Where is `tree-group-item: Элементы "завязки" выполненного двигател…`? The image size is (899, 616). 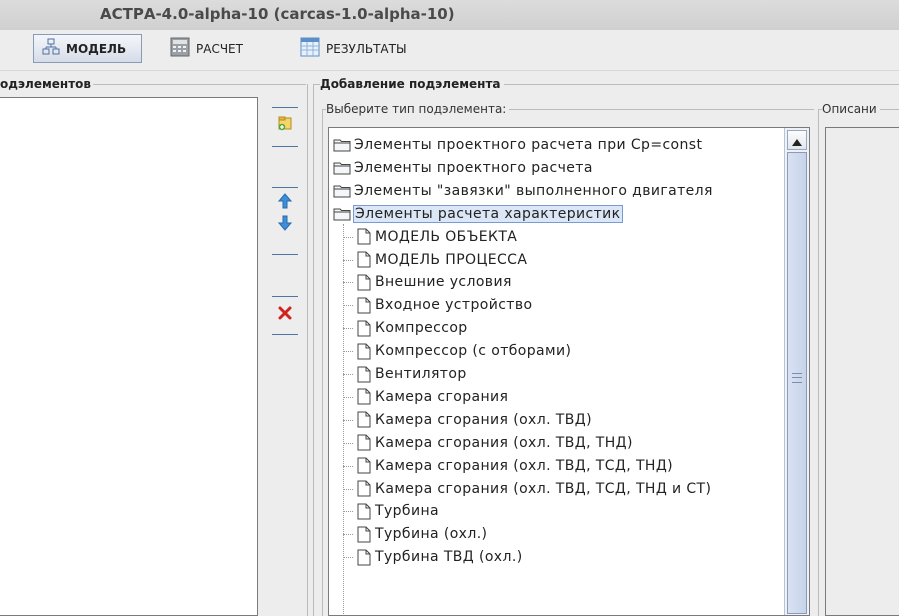 tree-group-item: Элементы "завязки" выполненного двигател… is located at coordinates (523, 191).